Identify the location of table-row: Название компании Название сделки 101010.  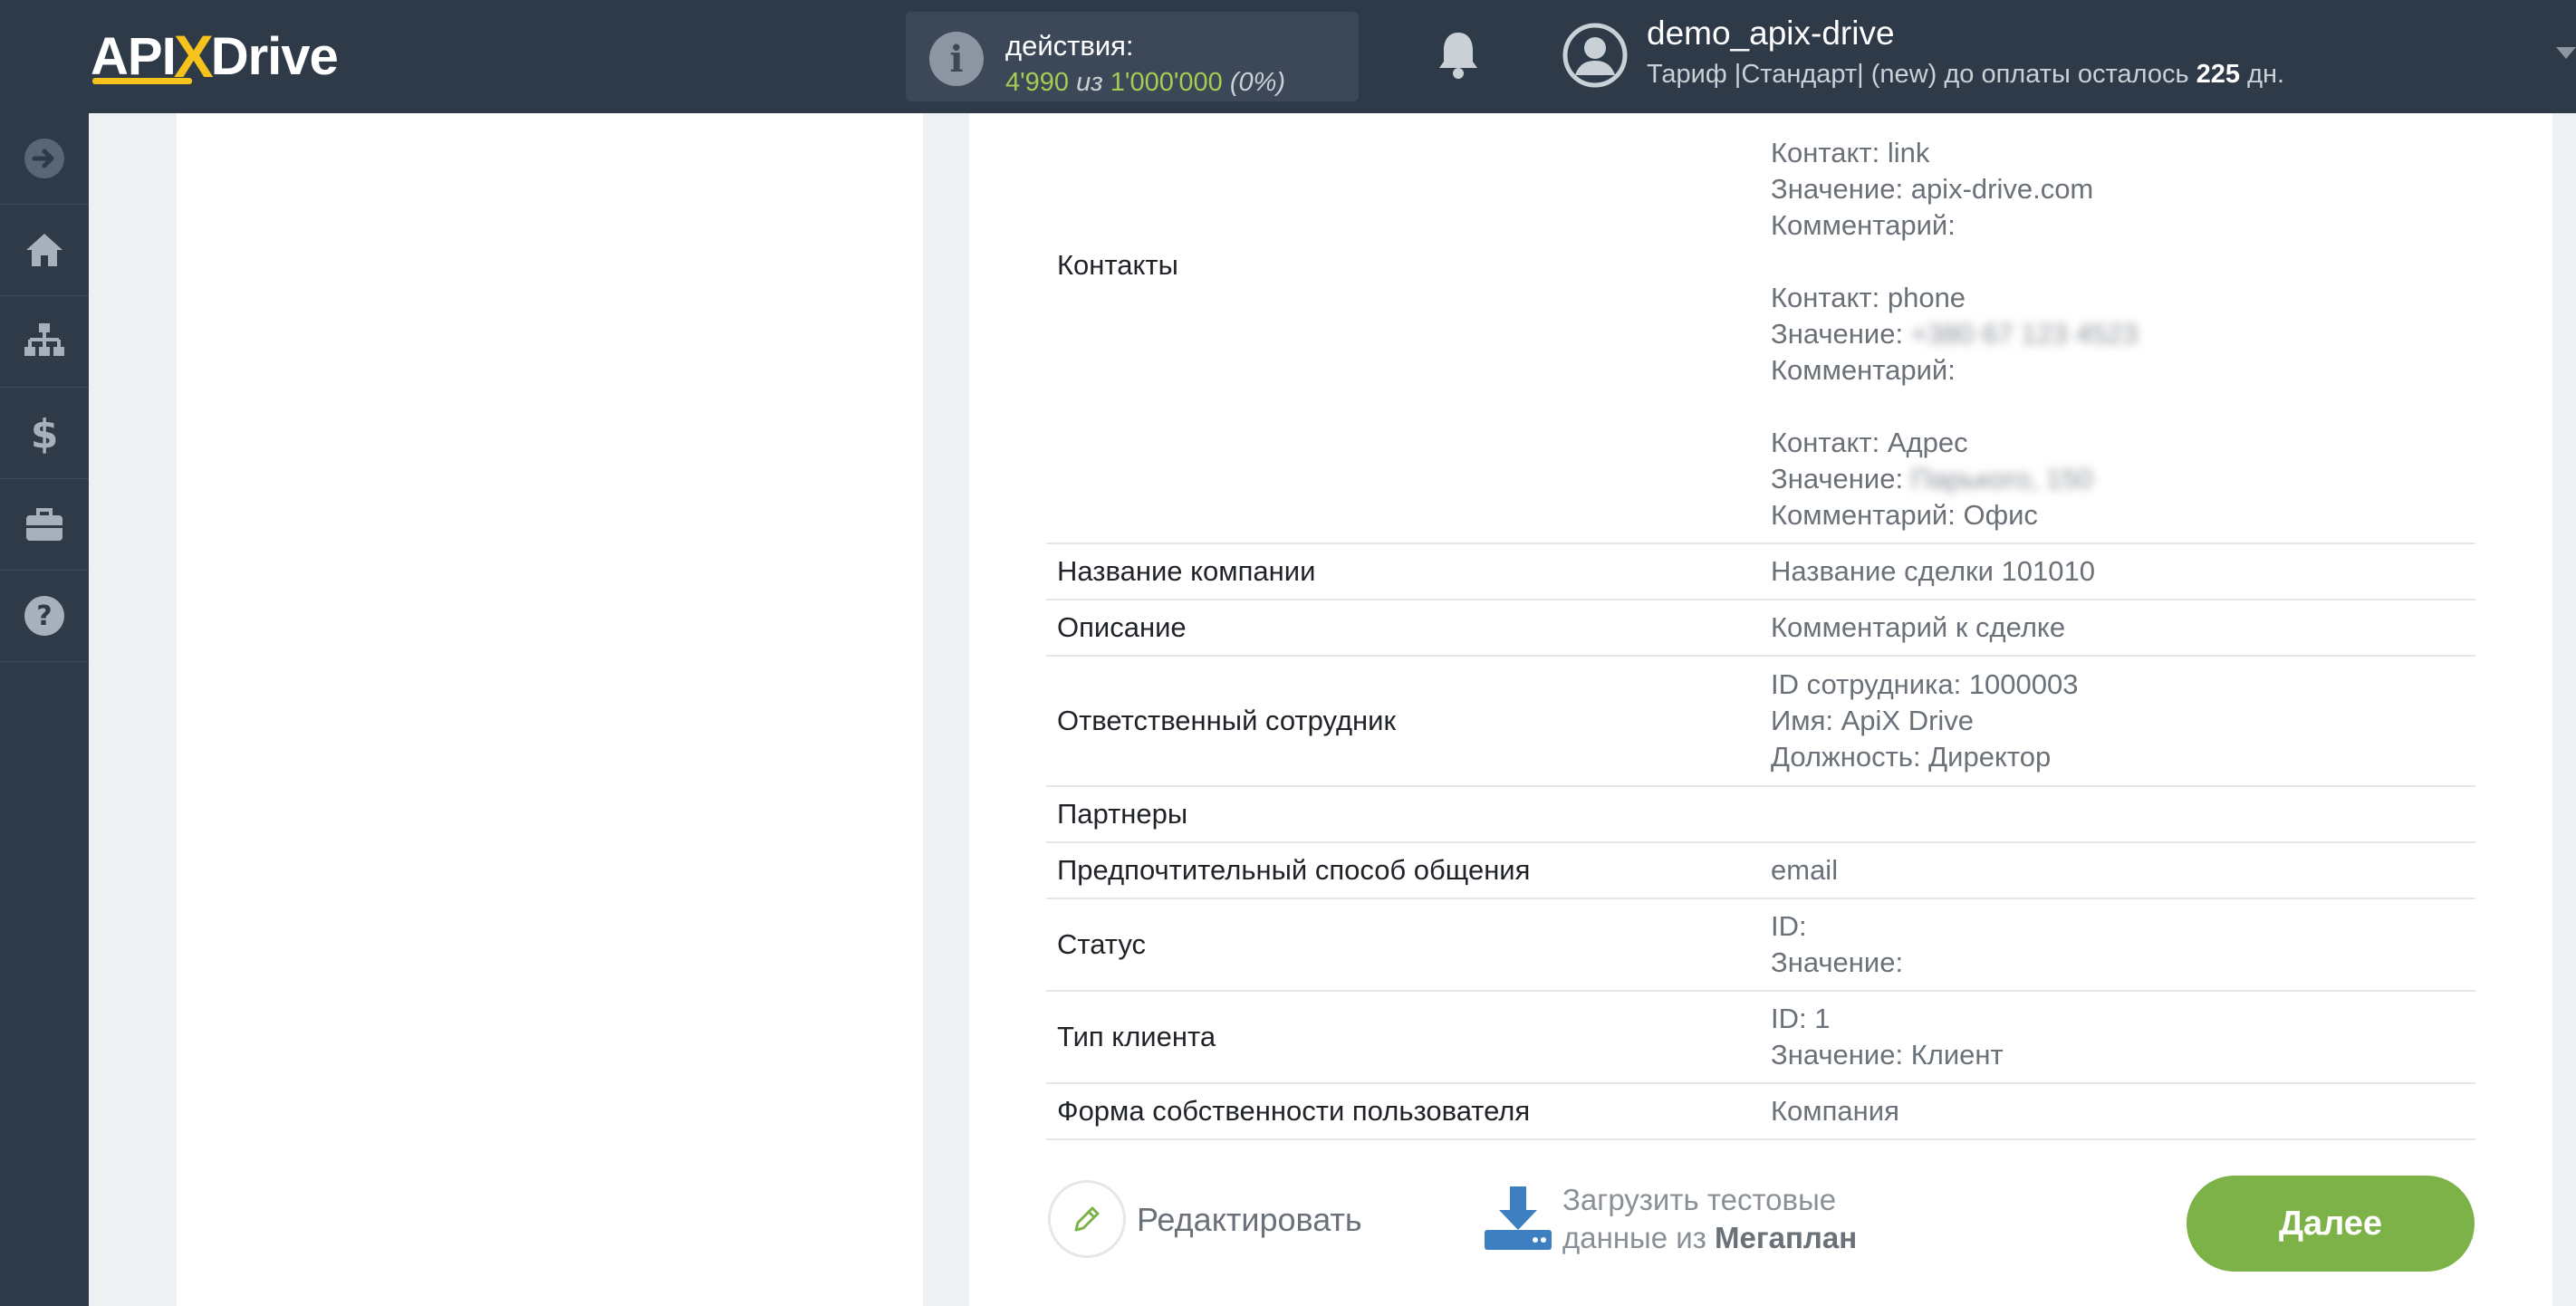
(1760, 572).